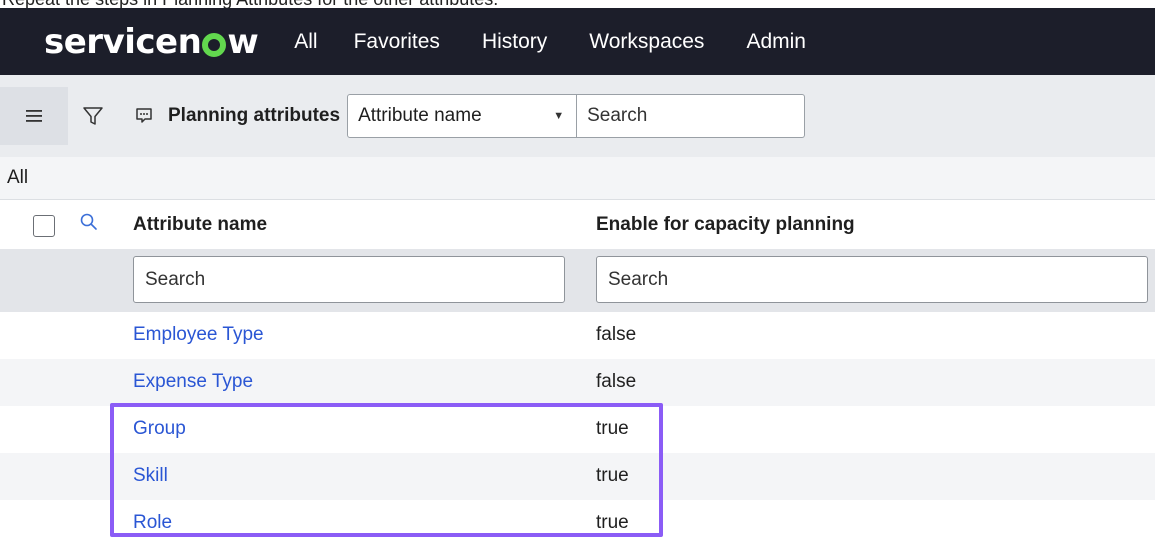  Describe the element at coordinates (725, 225) in the screenshot. I see `column-header-enable-capacity-planning: Enable for capacity planning` at that location.